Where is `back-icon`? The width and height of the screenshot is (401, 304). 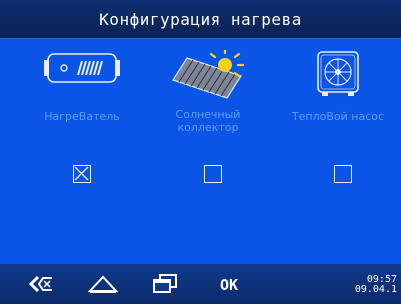 back-icon is located at coordinates (41, 286).